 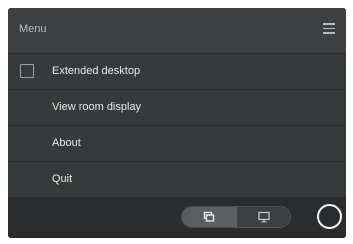 I want to click on circle-icon, so click(x=329, y=216).